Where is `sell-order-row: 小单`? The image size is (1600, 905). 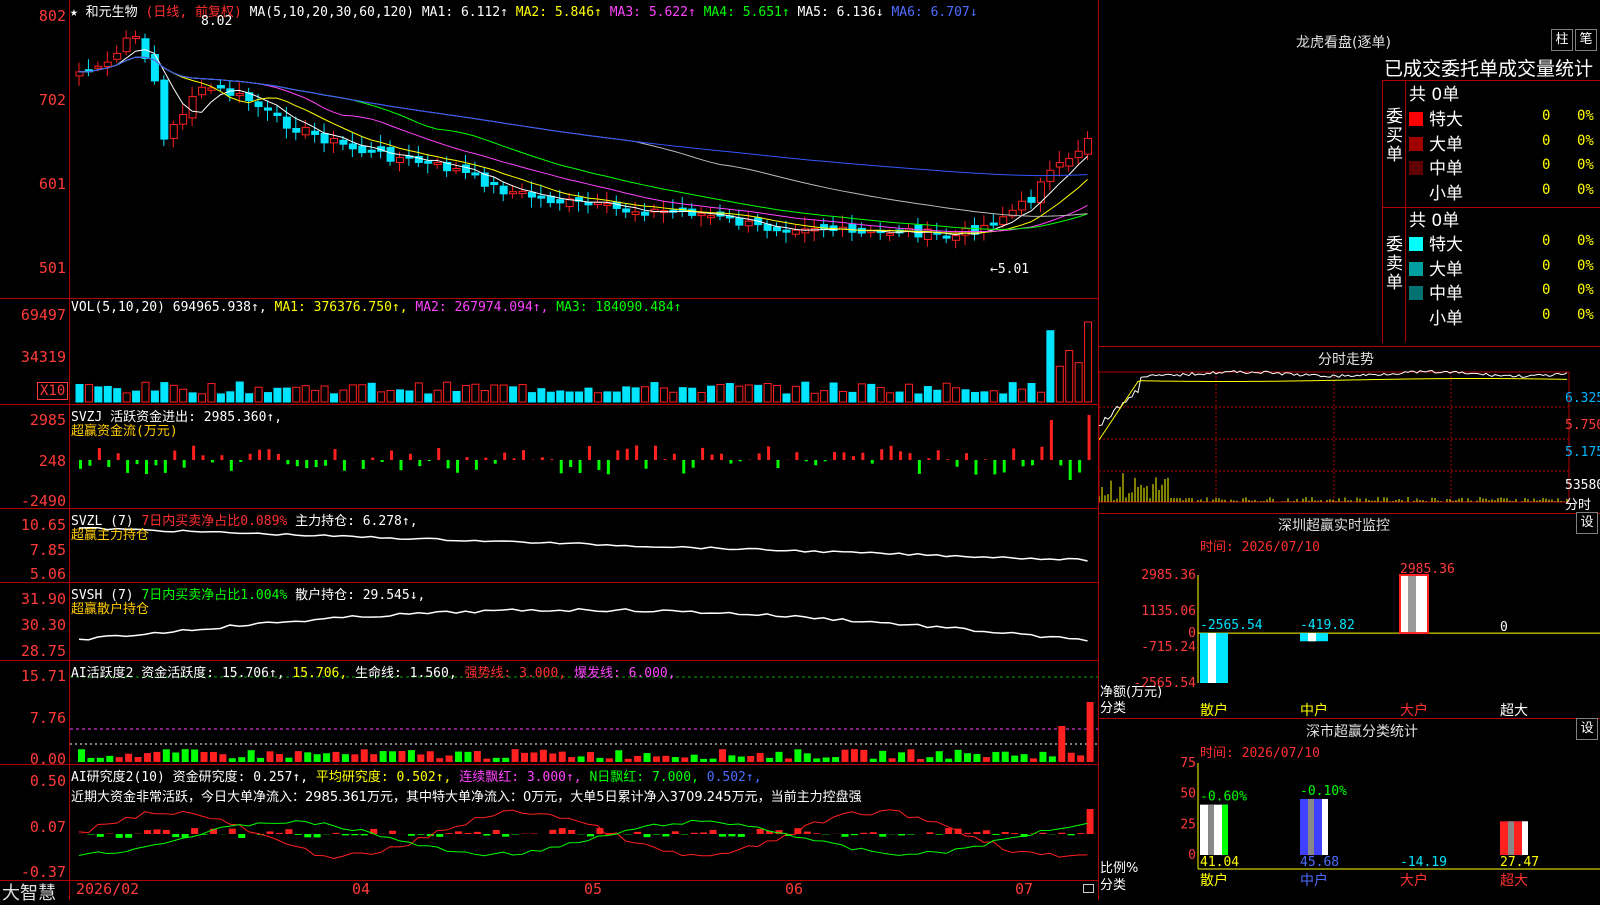
sell-order-row: 小单 is located at coordinates (1436, 316).